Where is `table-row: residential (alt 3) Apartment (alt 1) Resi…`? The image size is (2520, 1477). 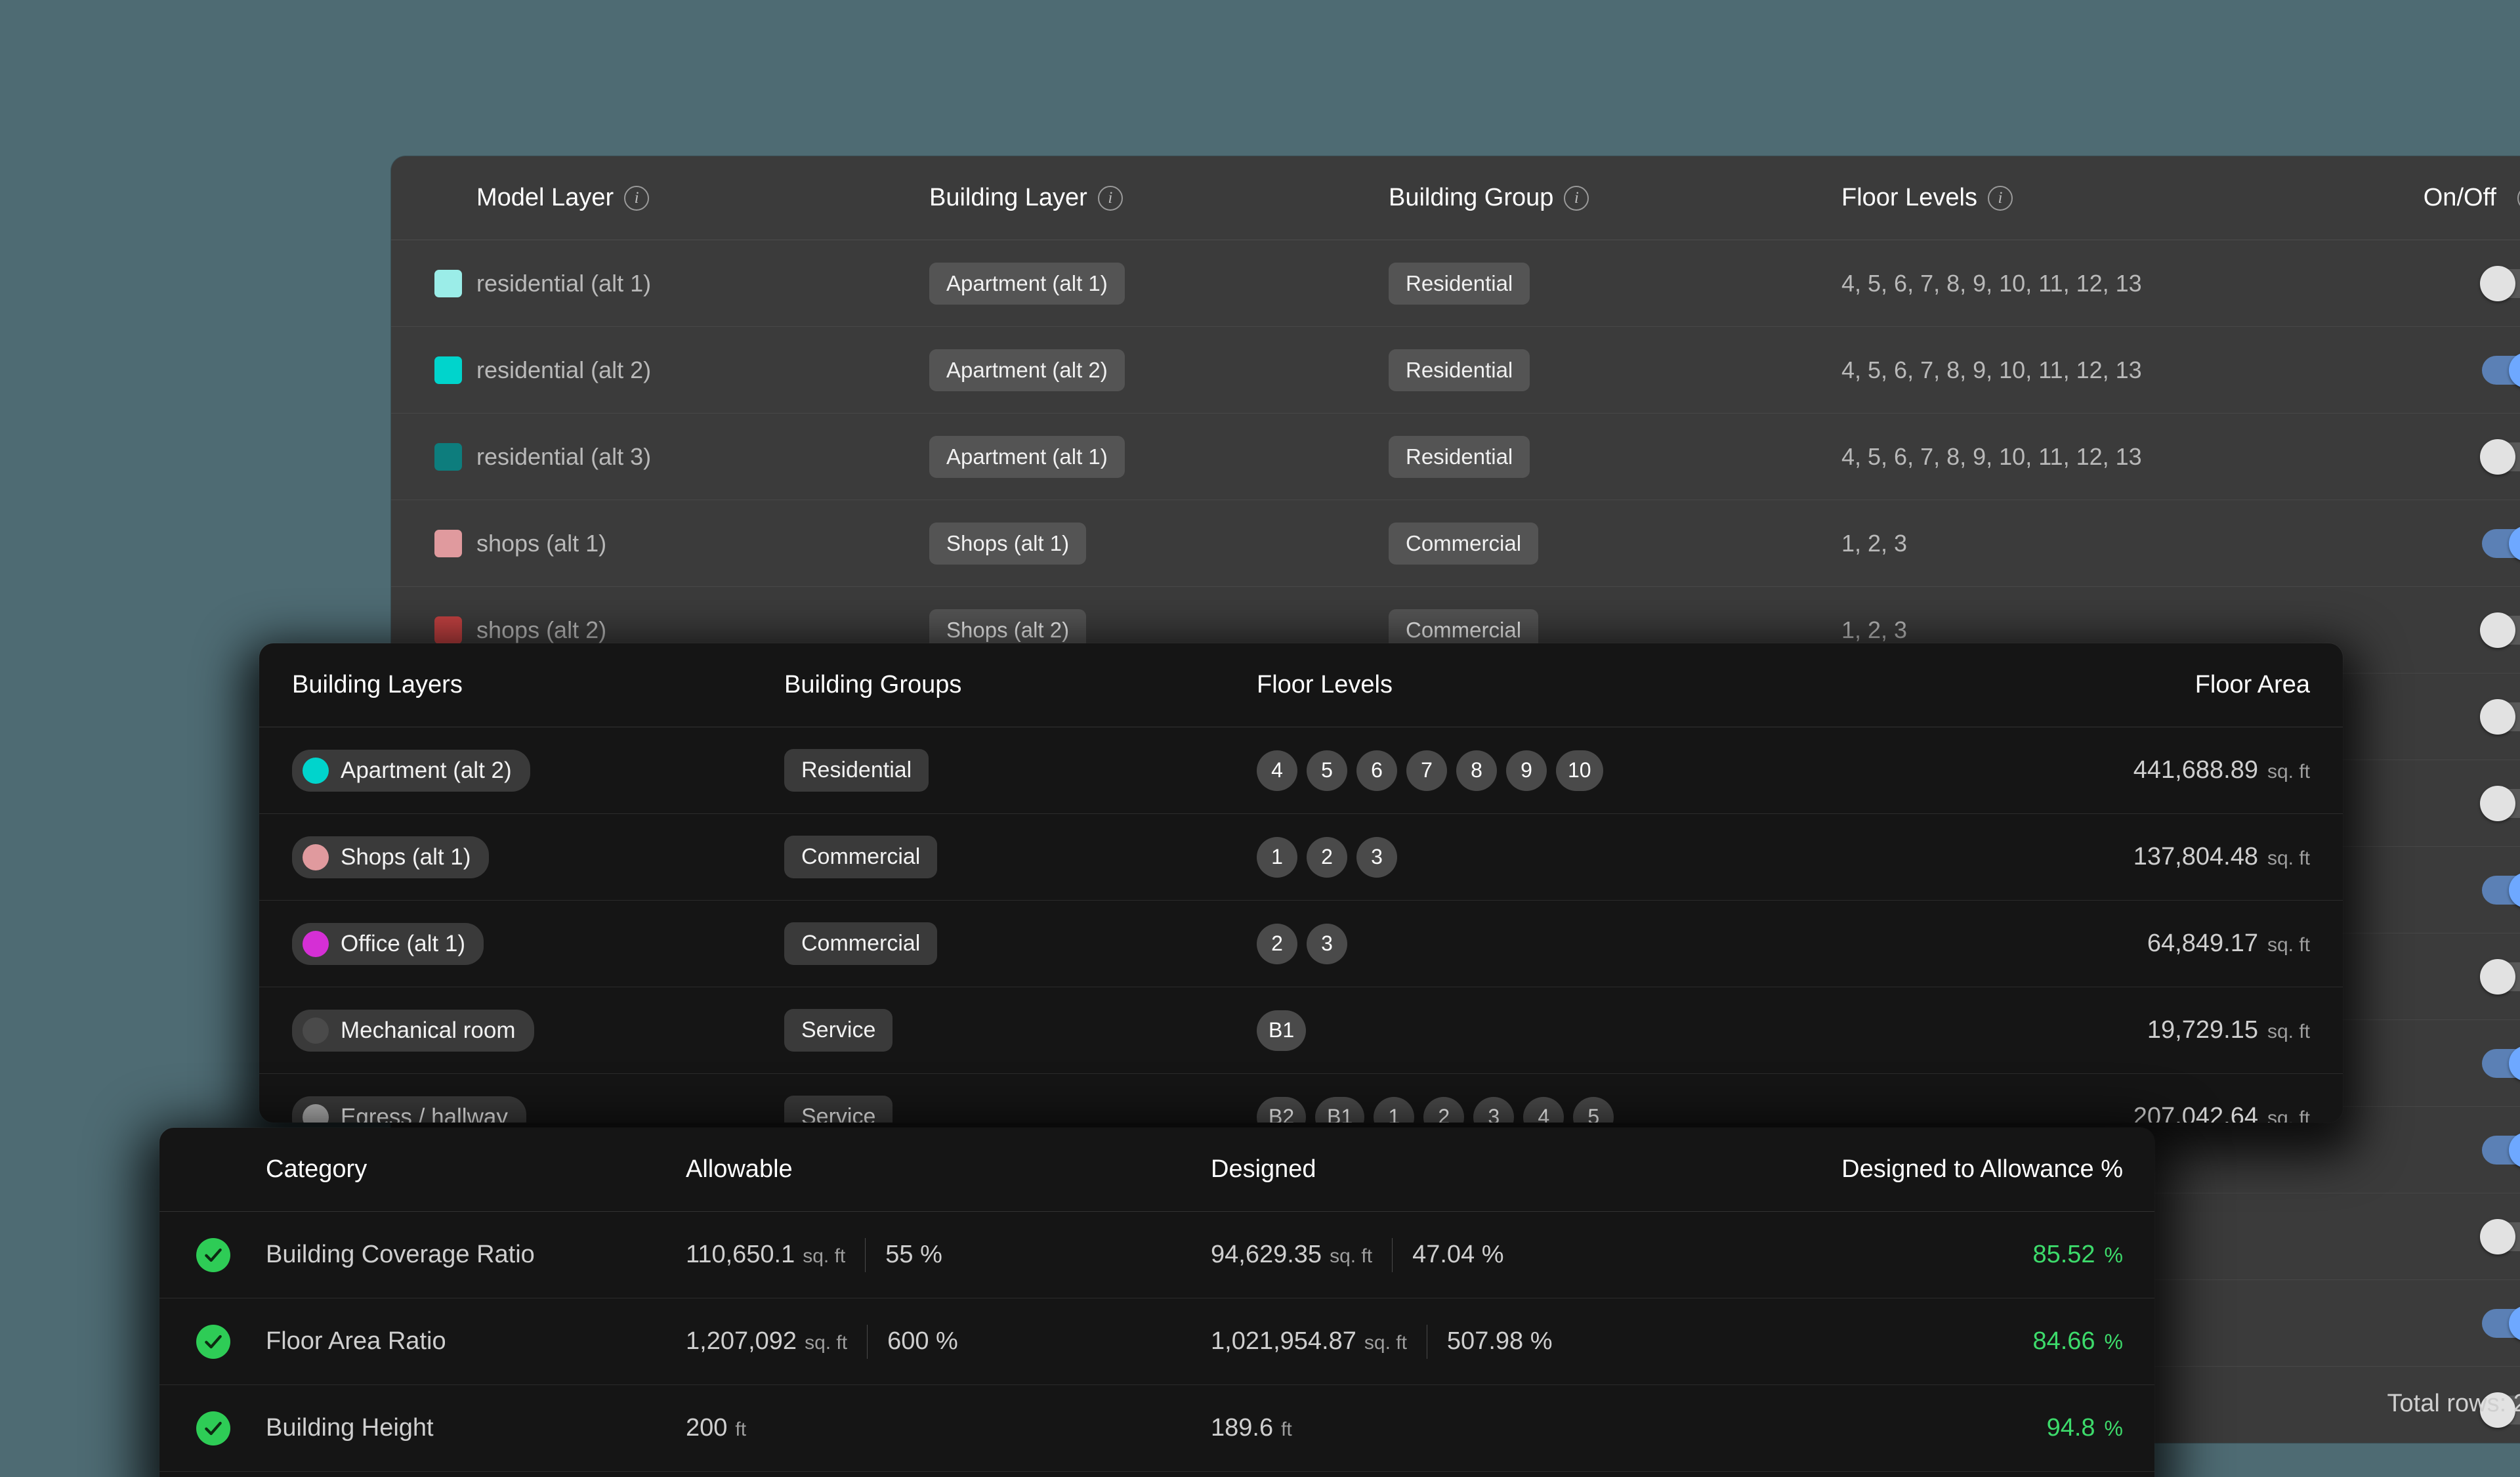 table-row: residential (alt 3) Apartment (alt 1) Resi… is located at coordinates (1455, 457).